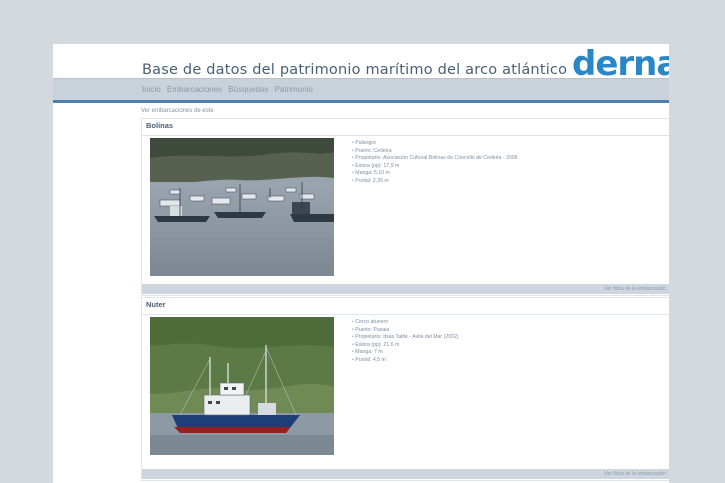  What do you see at coordinates (151, 89) in the screenshot?
I see `nav-item-inicio: Inicio` at bounding box center [151, 89].